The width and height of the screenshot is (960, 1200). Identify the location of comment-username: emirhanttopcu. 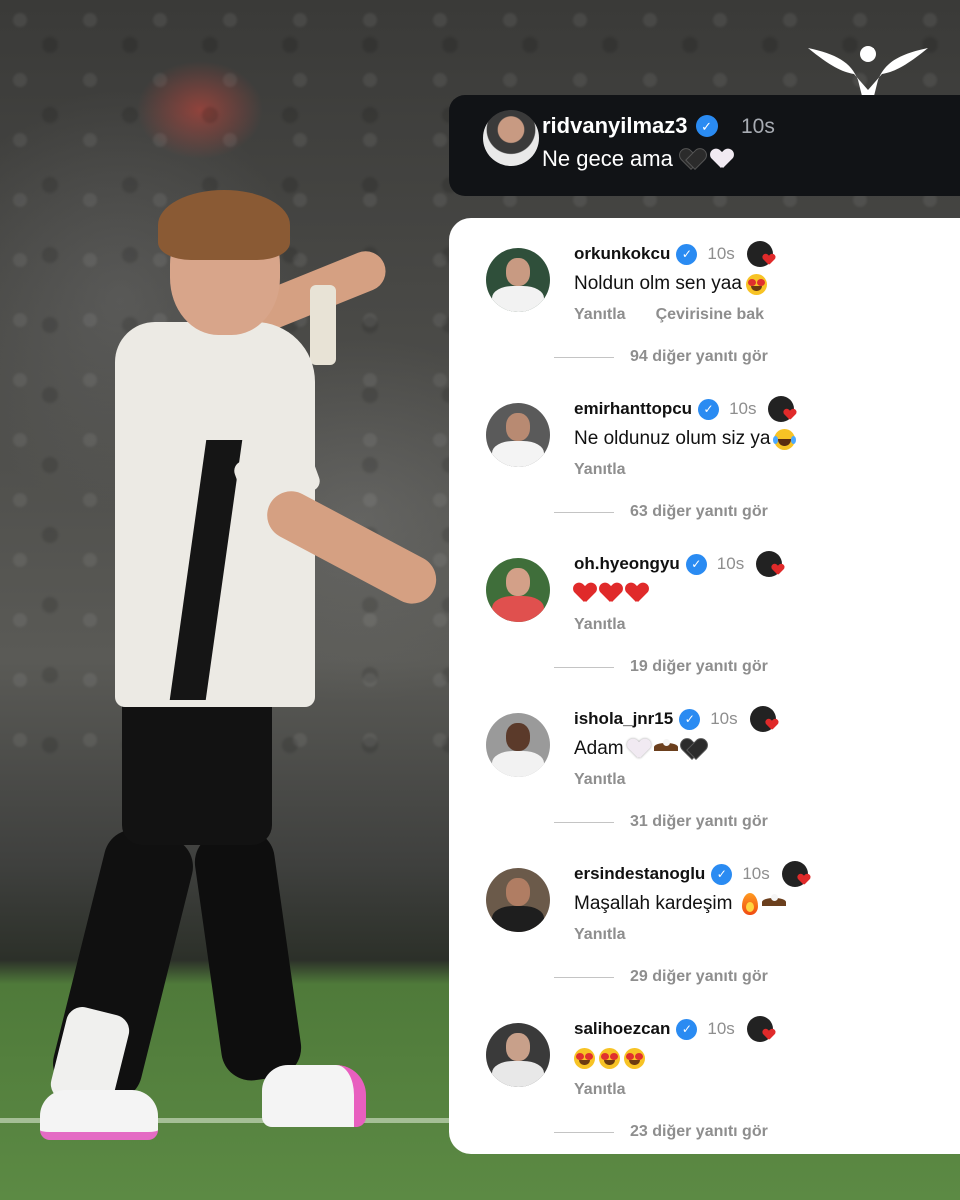
(633, 409).